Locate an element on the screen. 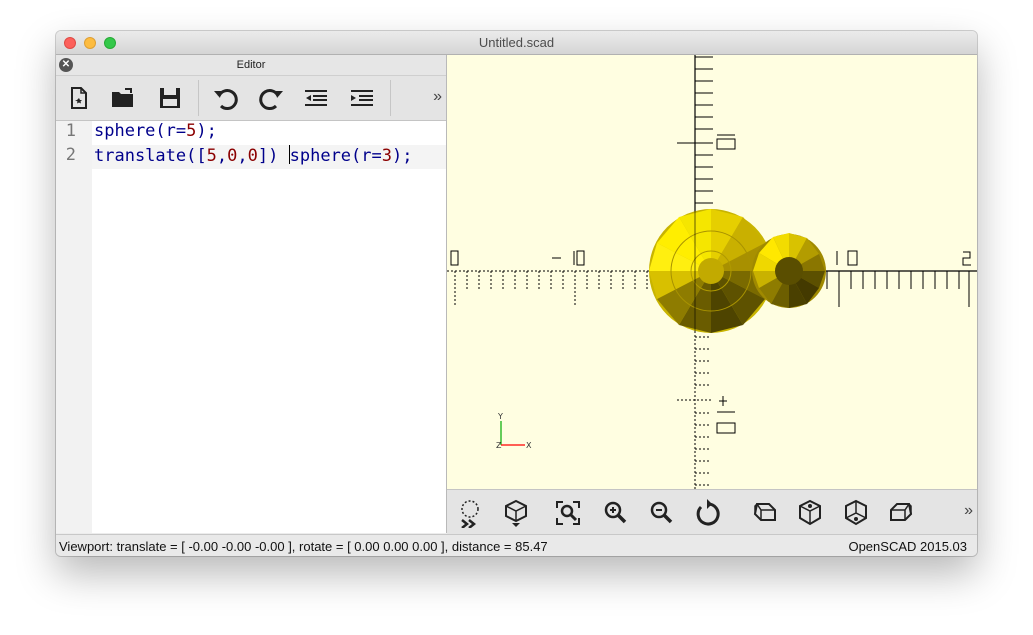 The image size is (1033, 635). redo-icon is located at coordinates (271, 98).